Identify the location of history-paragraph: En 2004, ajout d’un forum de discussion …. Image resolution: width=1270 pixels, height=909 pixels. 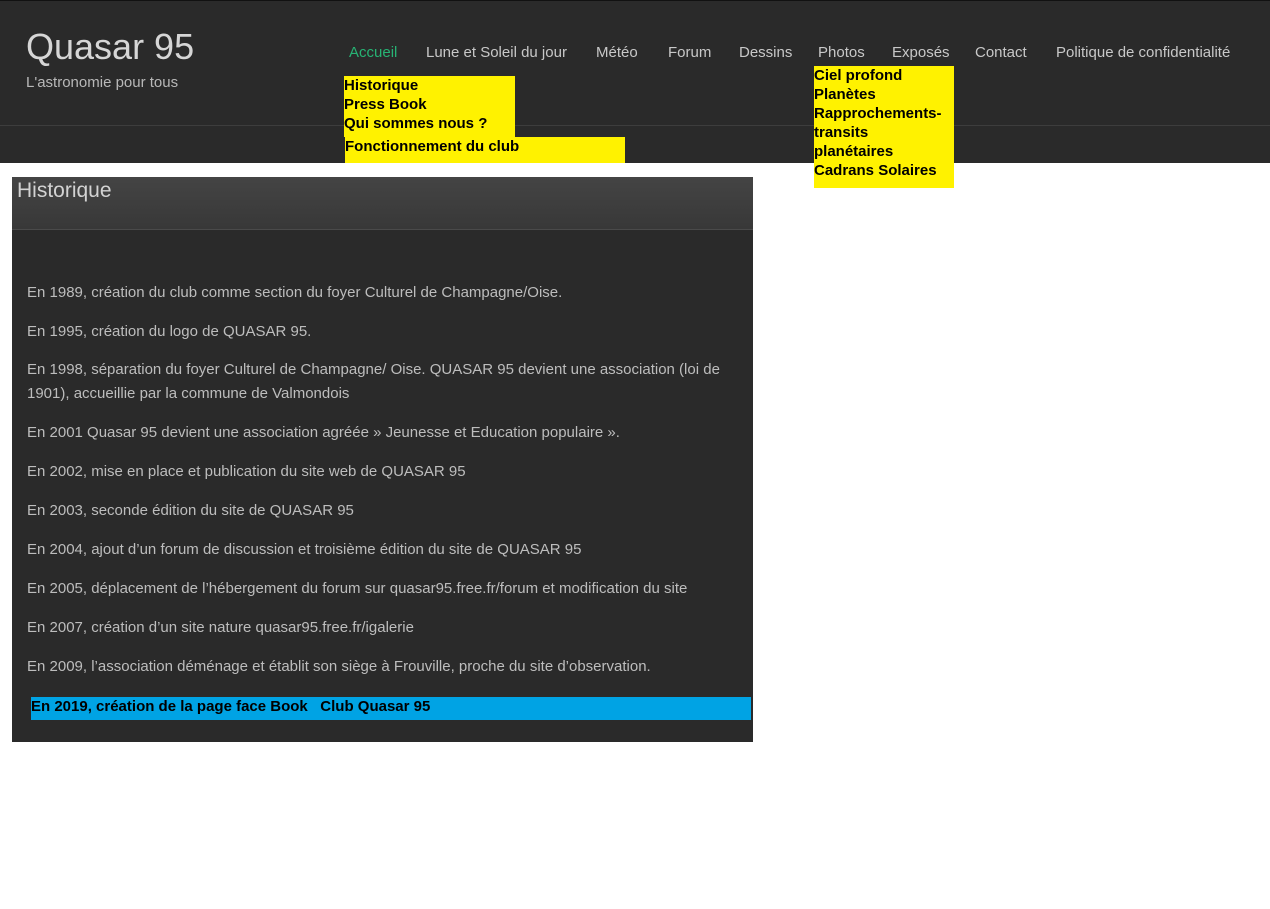
(304, 549).